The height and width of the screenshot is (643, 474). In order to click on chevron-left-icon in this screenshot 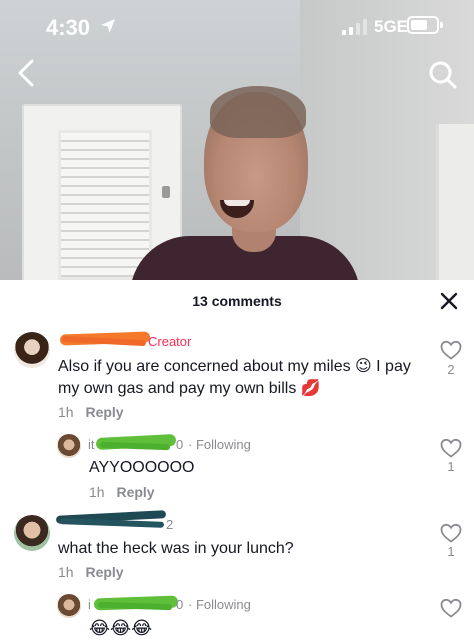, I will do `click(26, 73)`.